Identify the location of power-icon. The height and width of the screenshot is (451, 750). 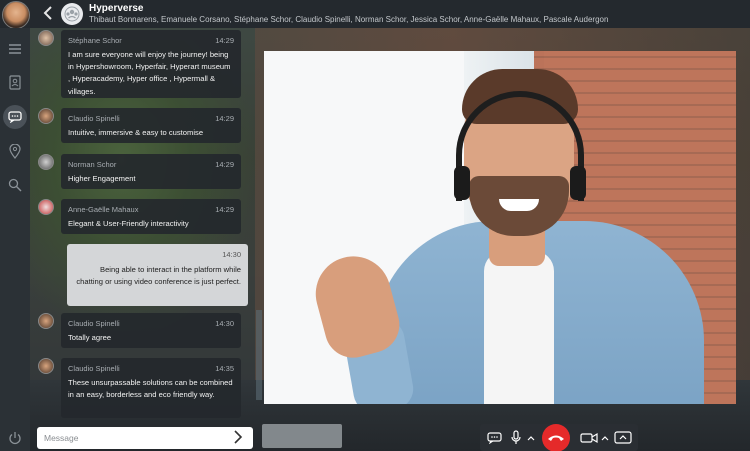
(15, 438).